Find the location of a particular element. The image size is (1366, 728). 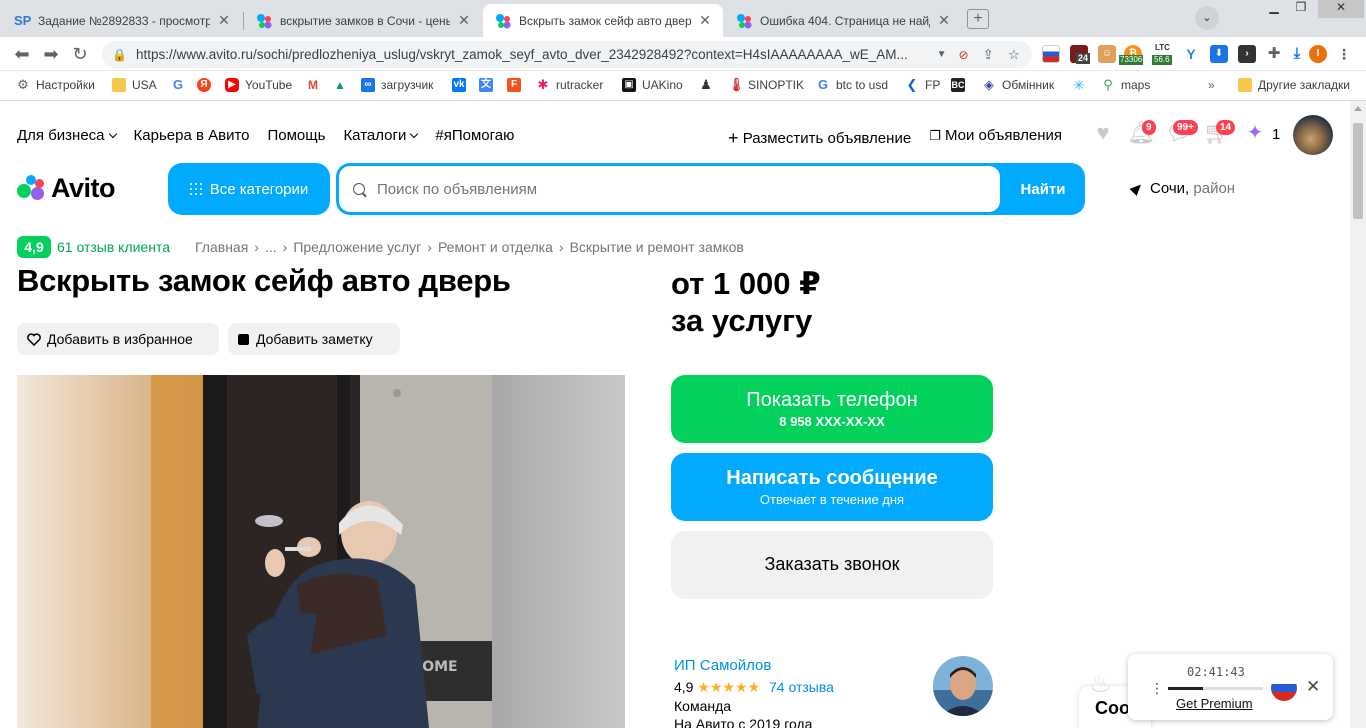

bookmark-snowflake: ✳ is located at coordinates (1082, 85).